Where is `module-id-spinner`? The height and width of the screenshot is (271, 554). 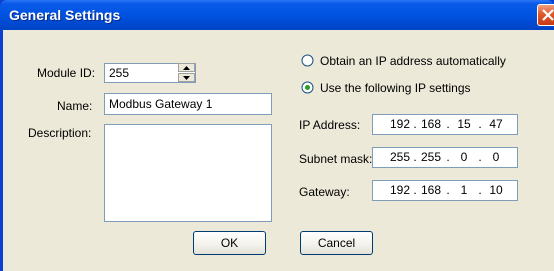
module-id-spinner is located at coordinates (186, 72).